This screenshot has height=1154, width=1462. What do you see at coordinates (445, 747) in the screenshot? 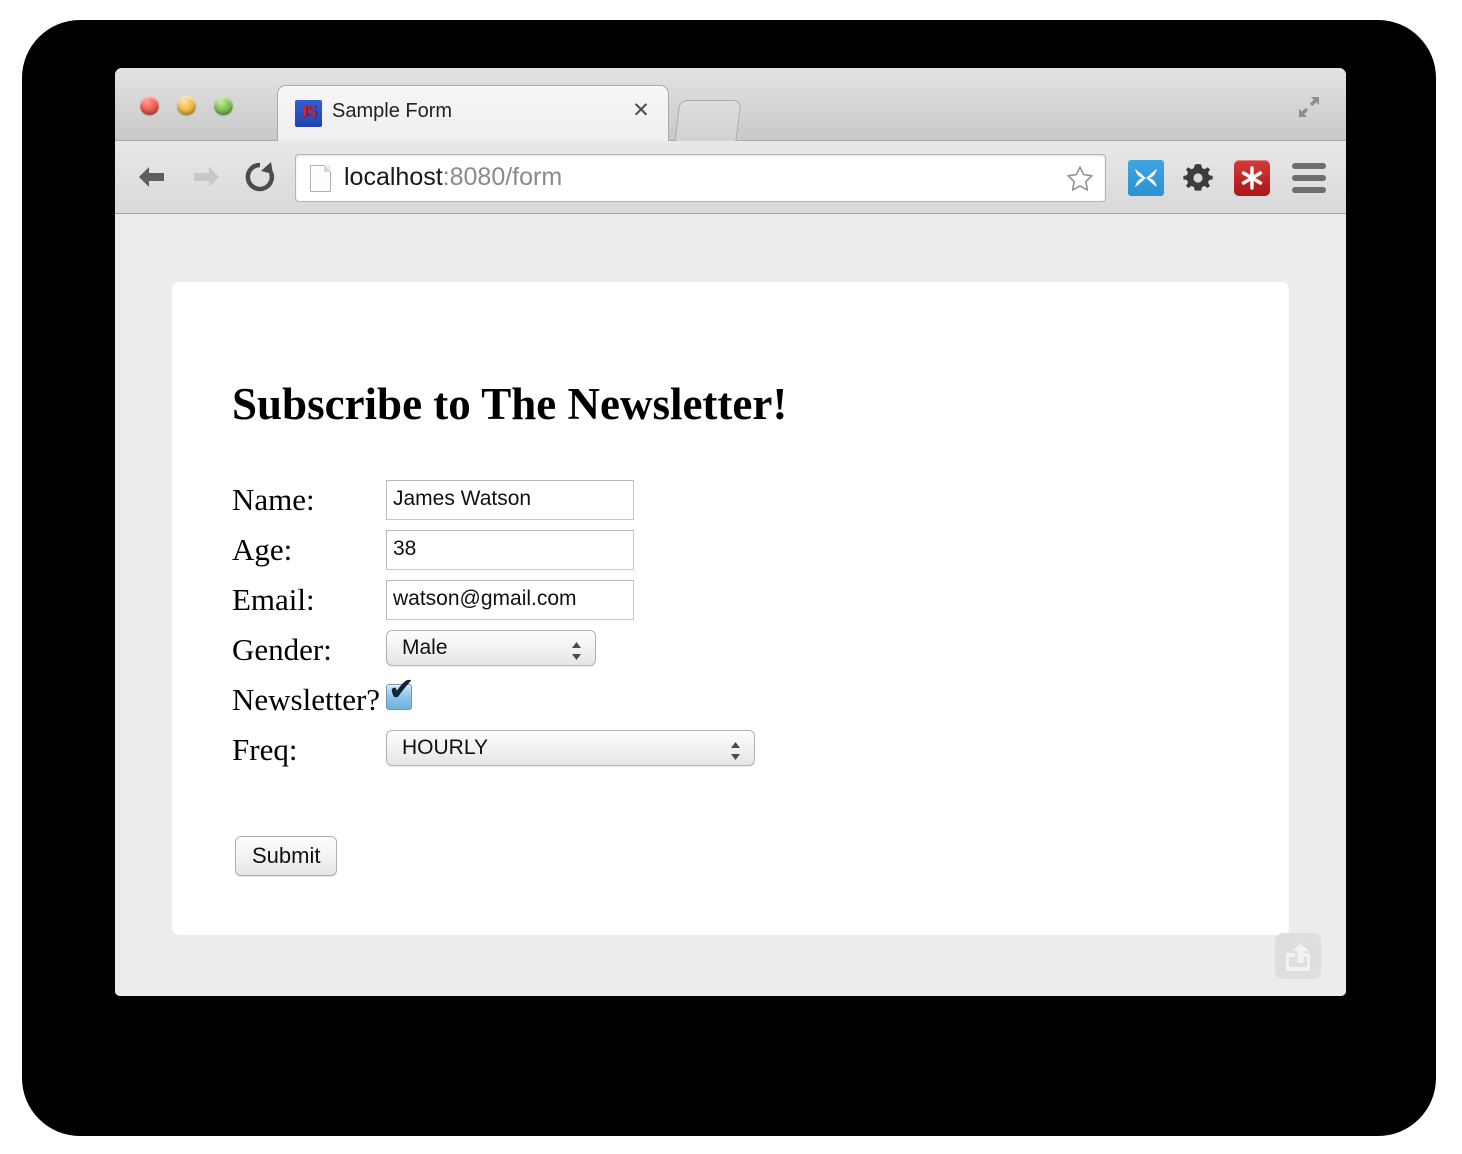
I see `freq-select-value: HOURLY` at bounding box center [445, 747].